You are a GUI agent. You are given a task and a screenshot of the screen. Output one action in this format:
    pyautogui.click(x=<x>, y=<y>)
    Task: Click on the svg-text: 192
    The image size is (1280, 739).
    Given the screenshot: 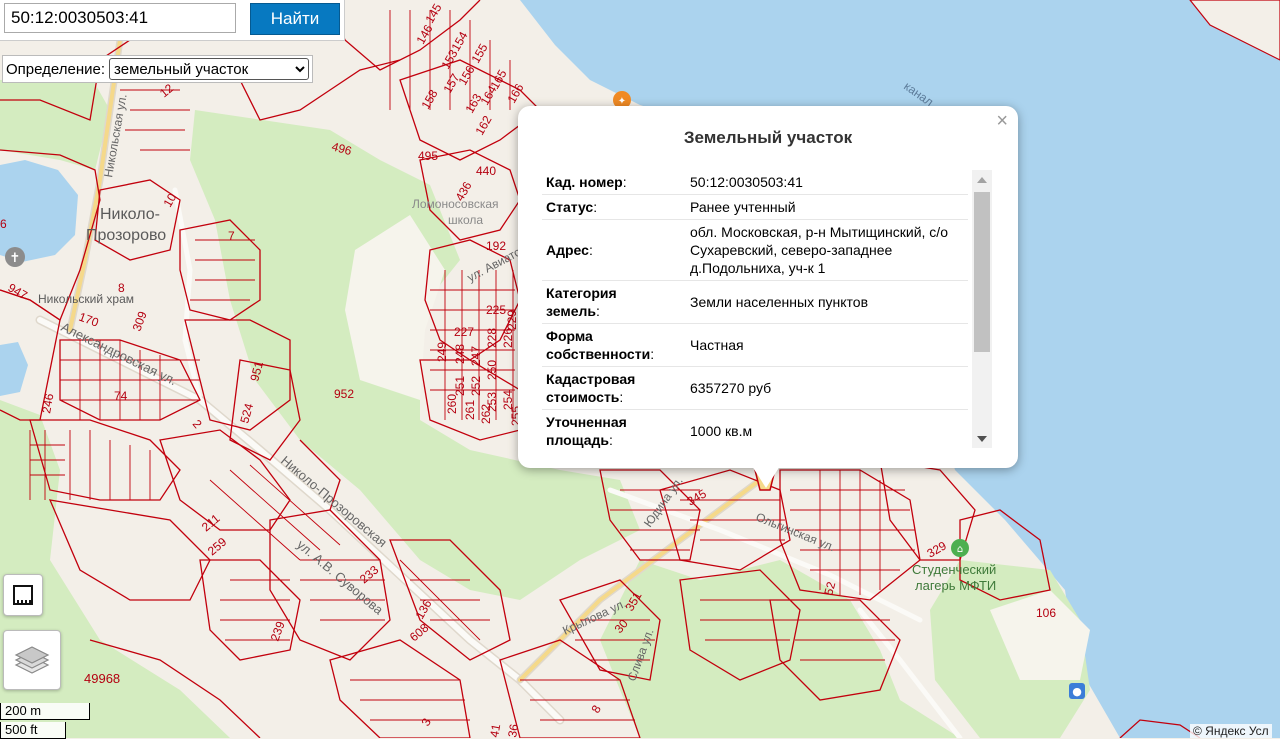 What is the action you would take?
    pyautogui.click(x=496, y=246)
    